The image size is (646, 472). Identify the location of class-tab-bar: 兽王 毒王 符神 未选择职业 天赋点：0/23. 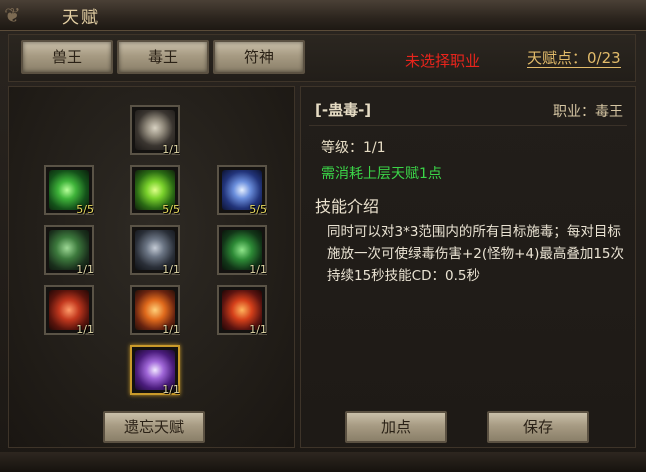
(322, 58).